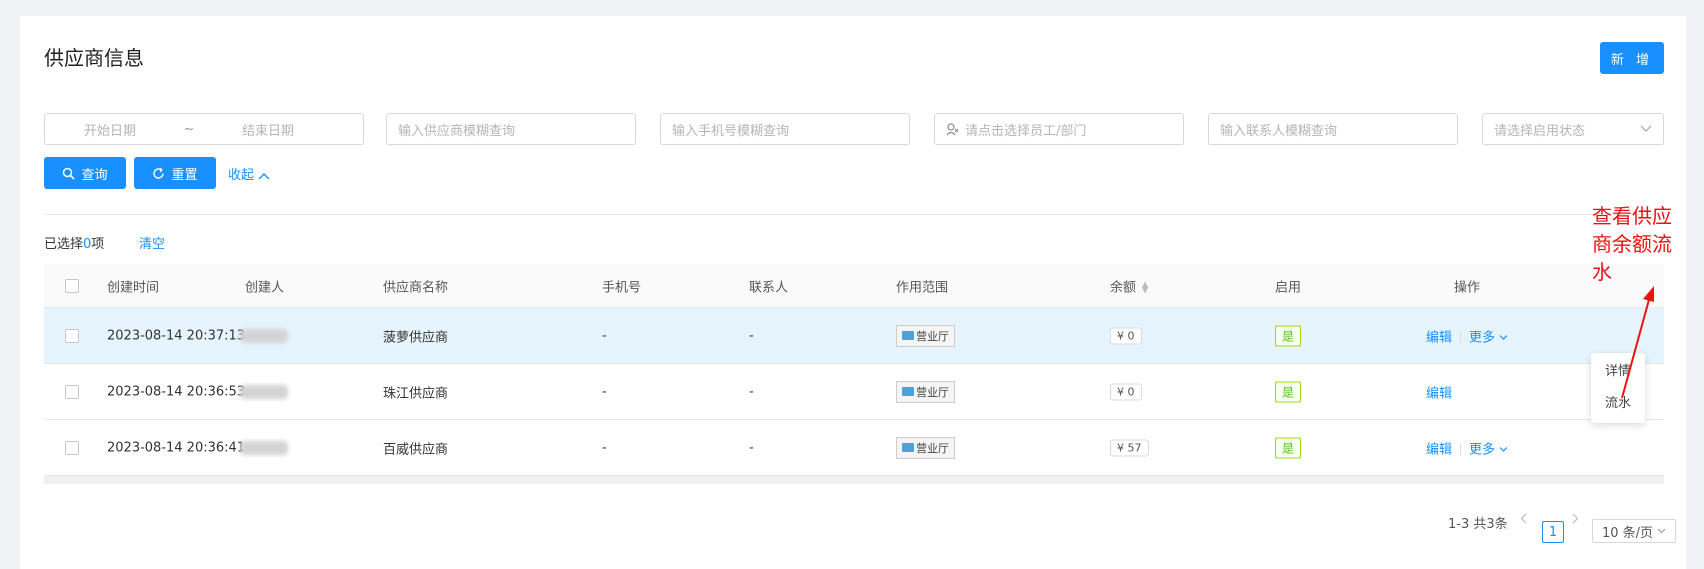  I want to click on user-select-icon, so click(952, 129).